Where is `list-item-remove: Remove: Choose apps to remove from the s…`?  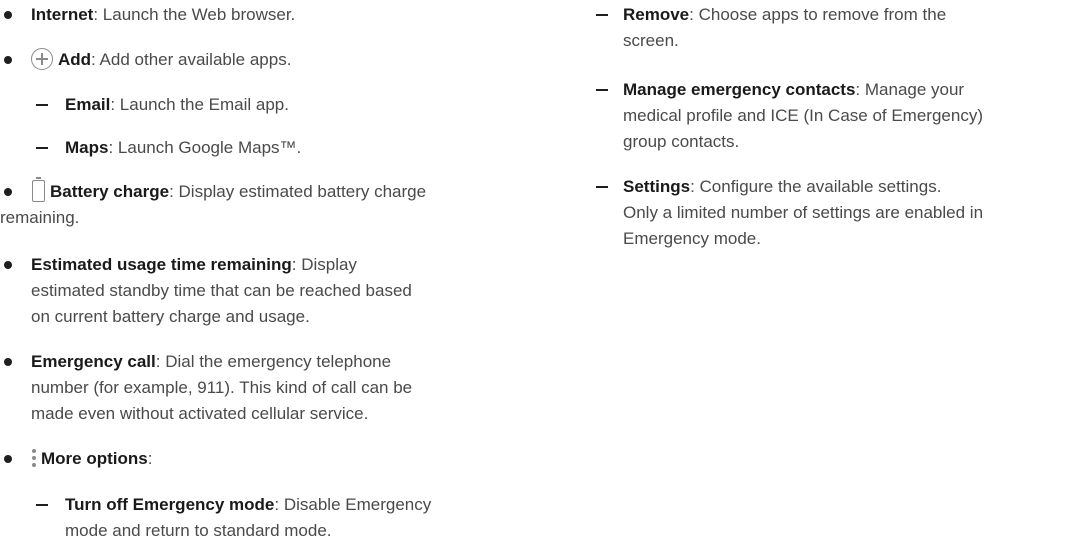
list-item-remove: Remove: Choose apps to remove from the s… is located at coordinates (834, 28).